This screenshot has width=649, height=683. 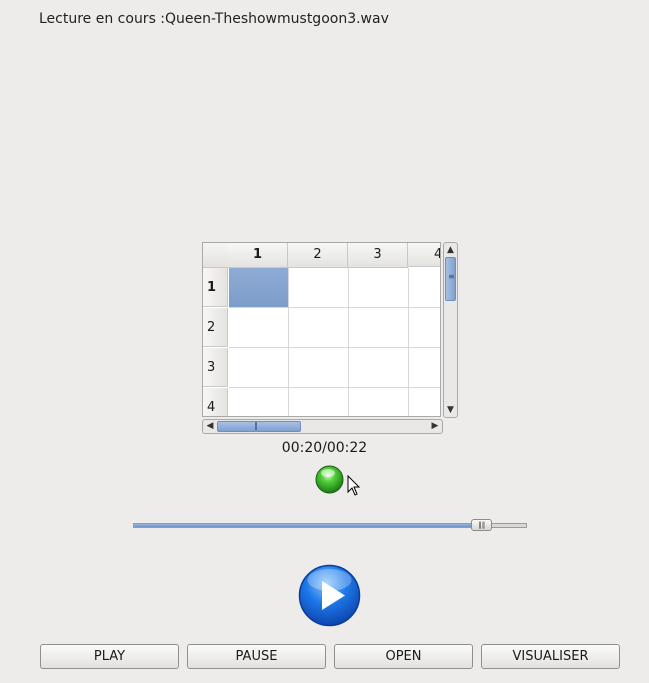 I want to click on now-playing-filename: Queen-Theshowmustgoon3.wav, so click(x=277, y=19).